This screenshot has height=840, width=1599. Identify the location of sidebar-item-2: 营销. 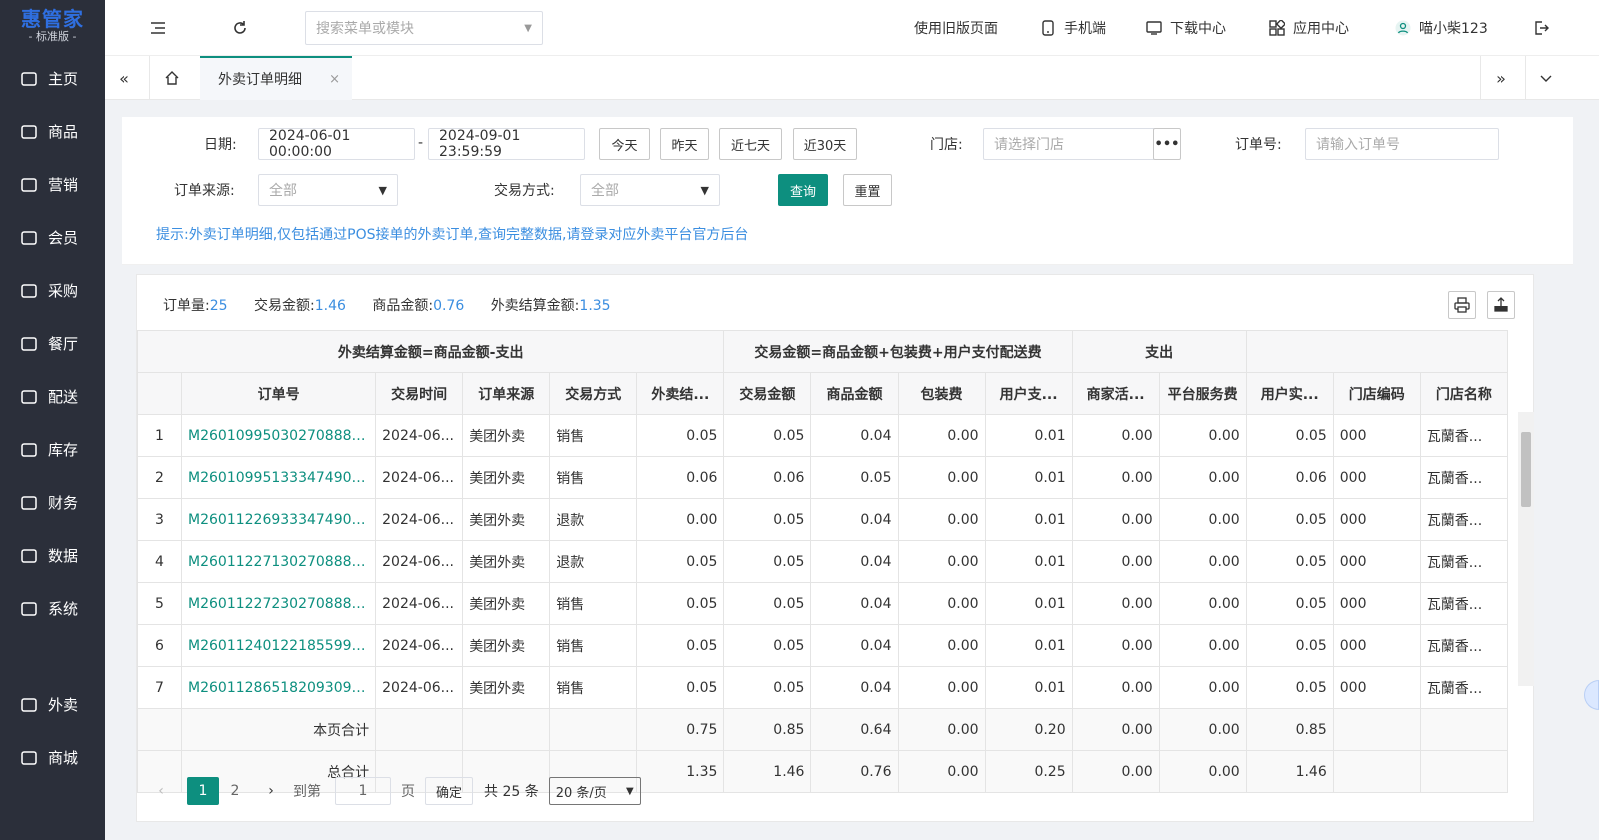
(52, 184).